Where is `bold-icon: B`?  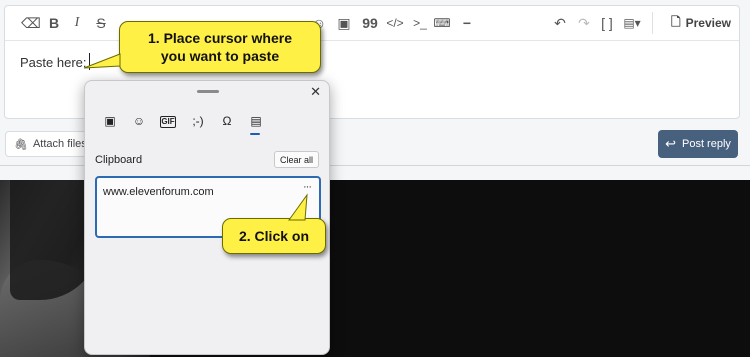 bold-icon: B is located at coordinates (54, 23).